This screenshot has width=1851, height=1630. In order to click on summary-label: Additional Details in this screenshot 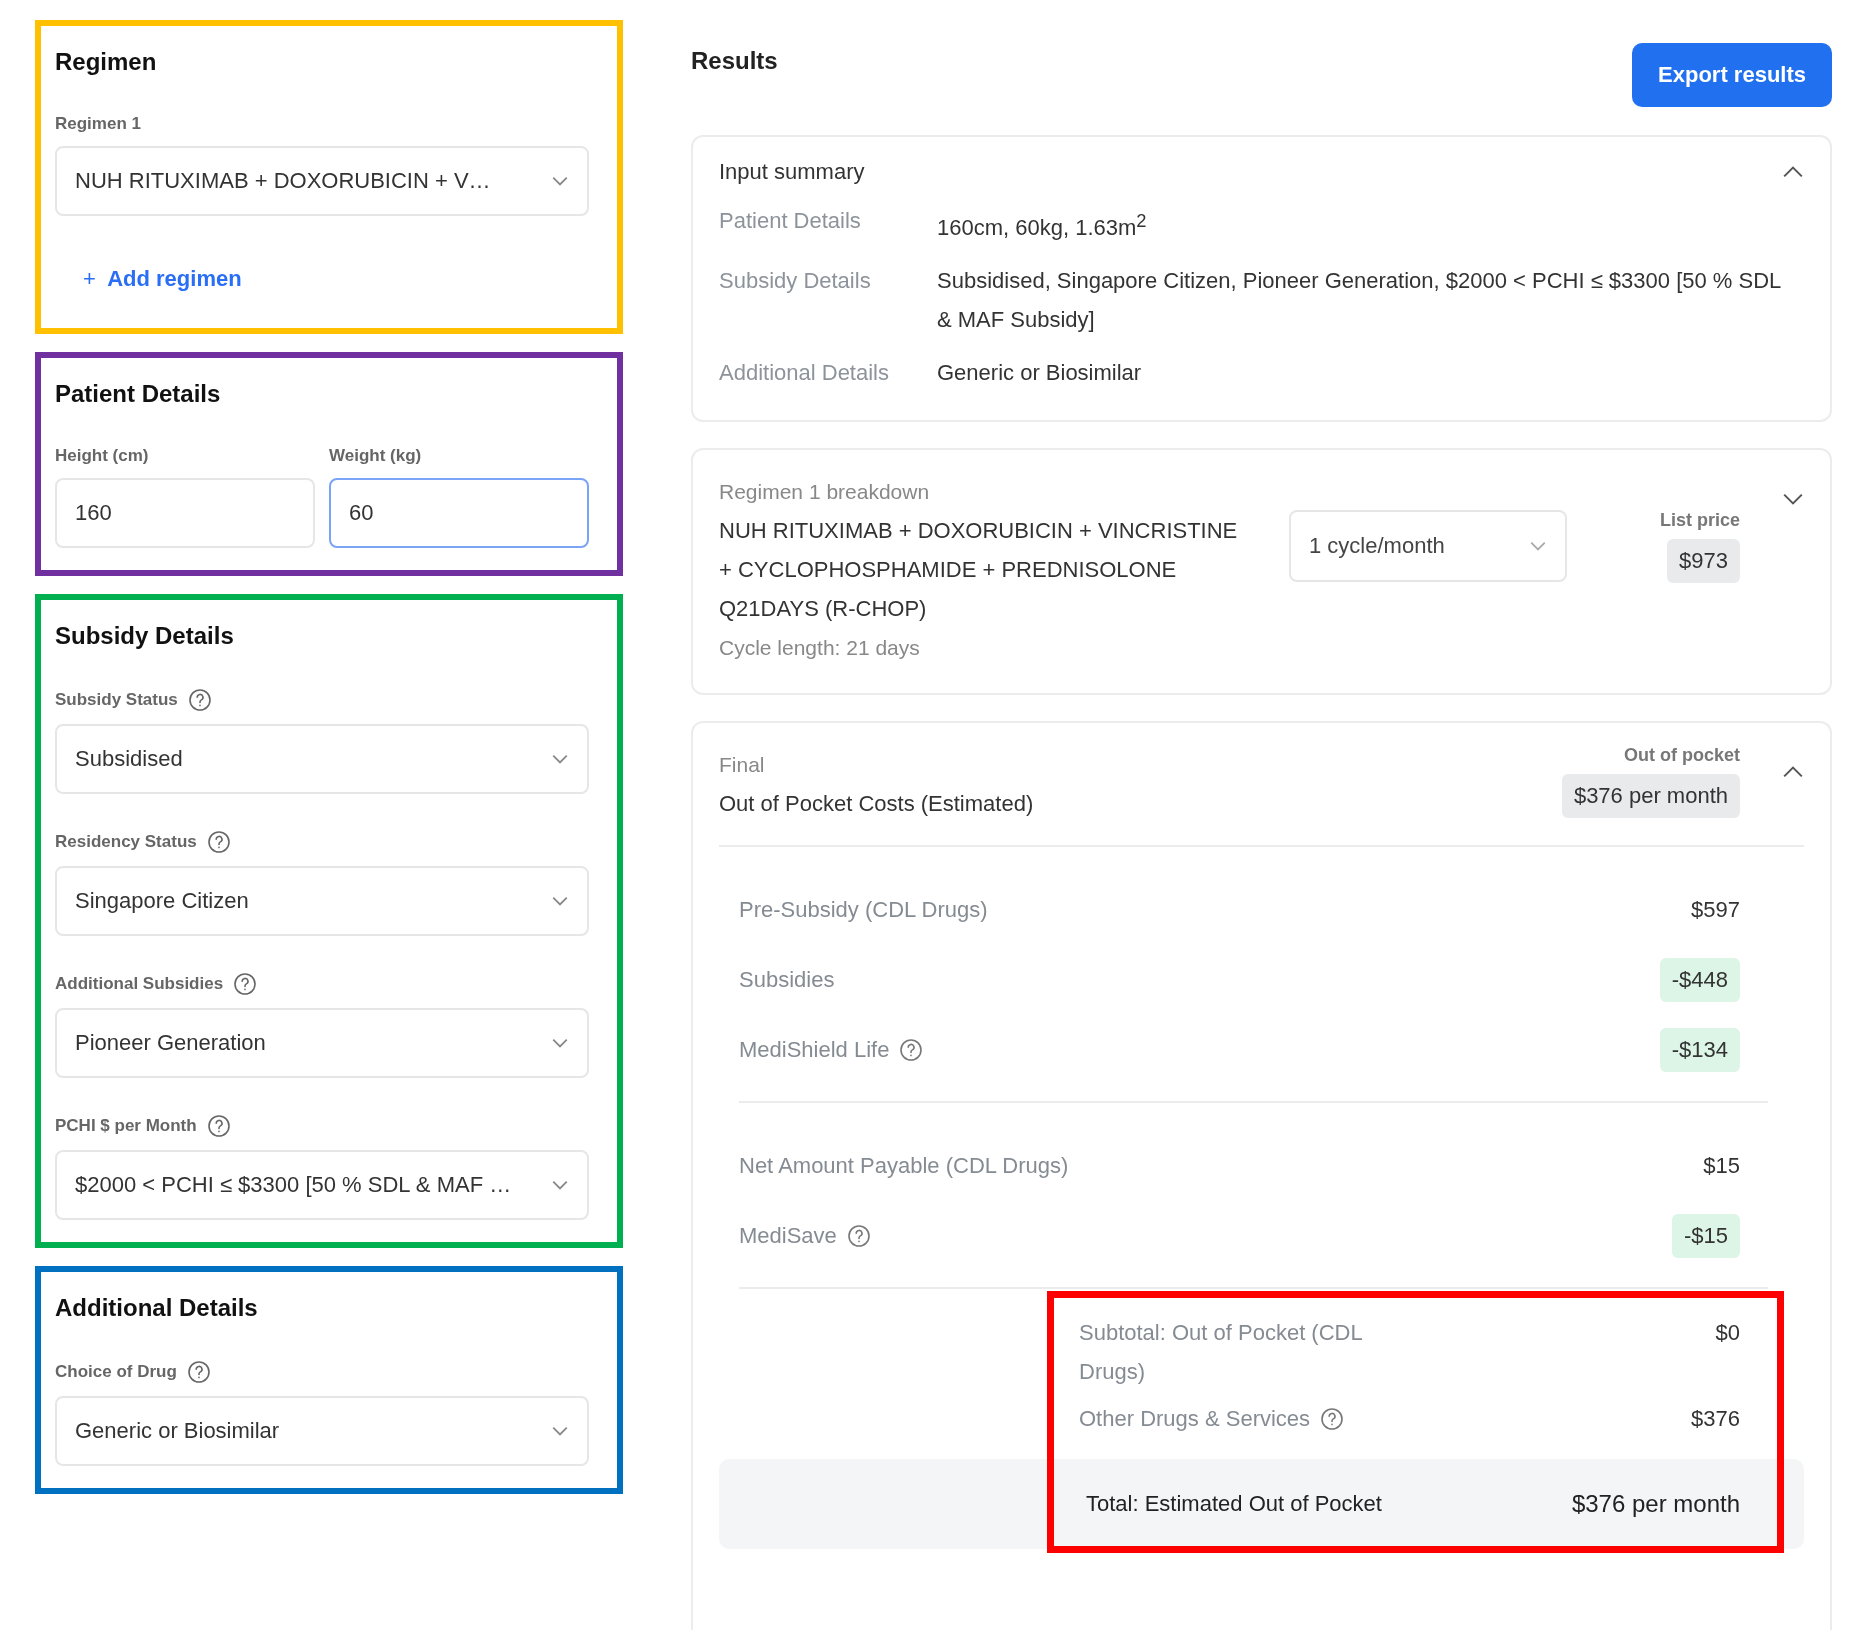, I will do `click(804, 373)`.